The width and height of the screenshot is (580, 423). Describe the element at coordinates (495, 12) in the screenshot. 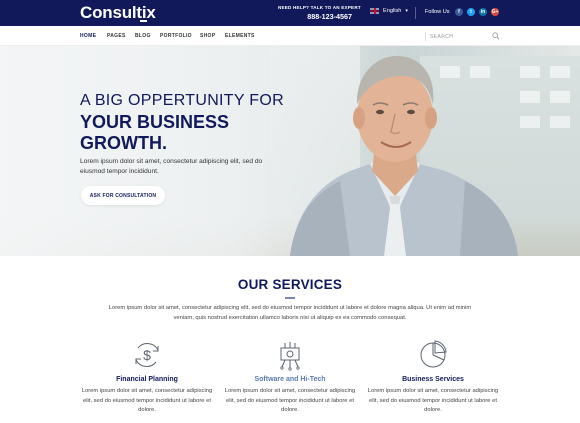

I see `google-plus-icon: G+` at that location.